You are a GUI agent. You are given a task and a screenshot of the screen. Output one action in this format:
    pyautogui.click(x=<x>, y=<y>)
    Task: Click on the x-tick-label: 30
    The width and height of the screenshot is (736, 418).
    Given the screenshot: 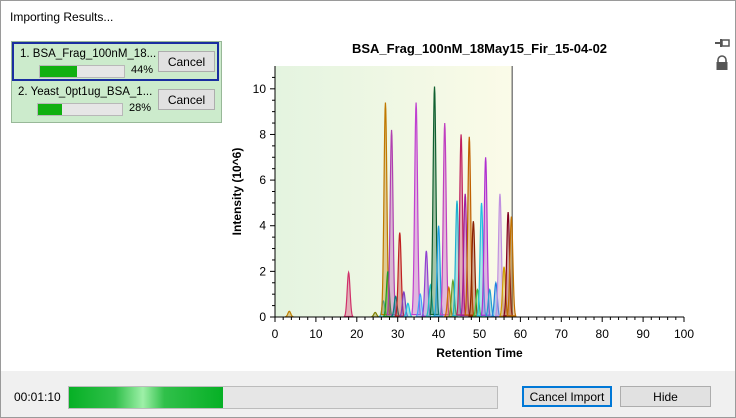 What is the action you would take?
    pyautogui.click(x=398, y=334)
    